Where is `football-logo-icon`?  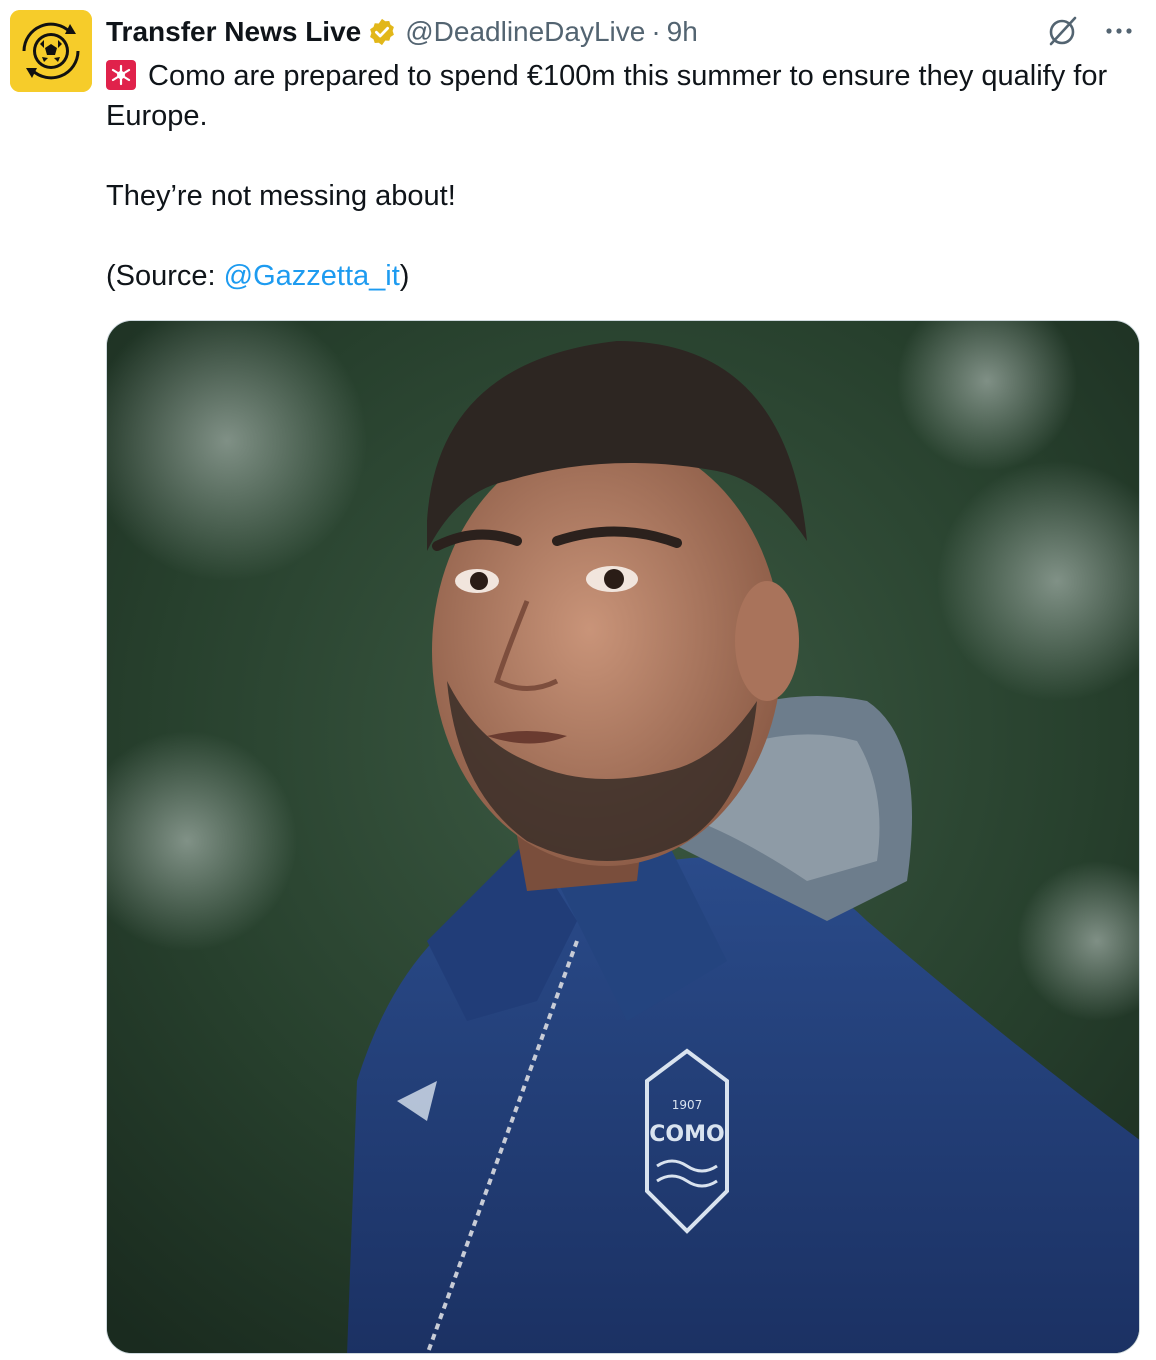 football-logo-icon is located at coordinates (51, 51).